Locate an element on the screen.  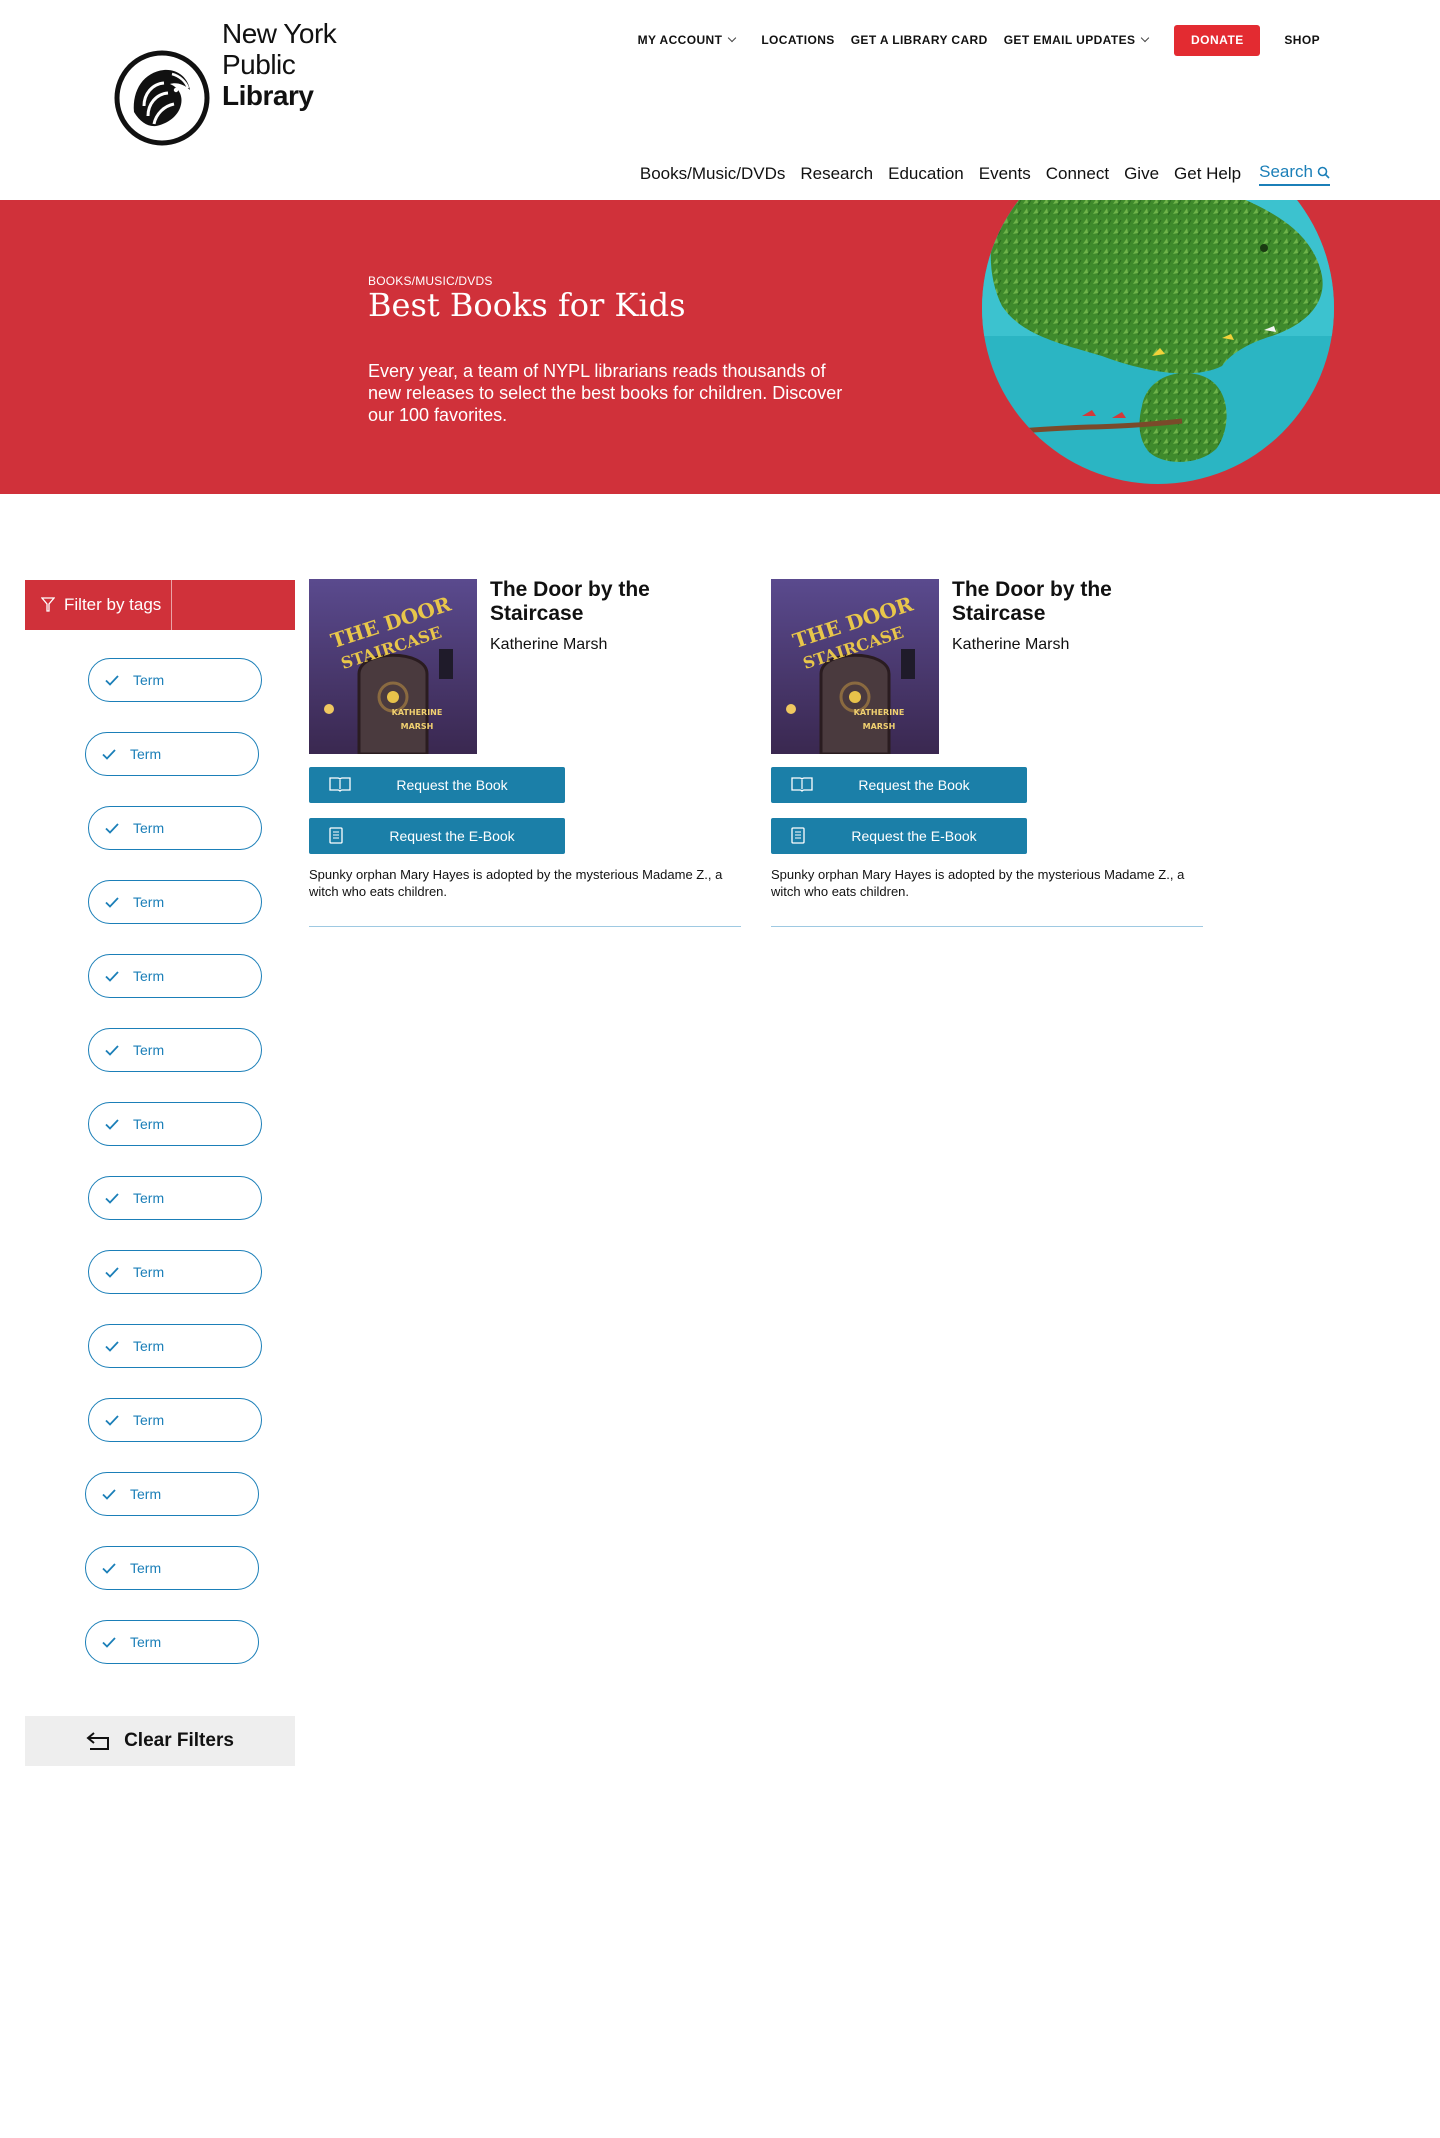
lion-logo-icon is located at coordinates (162, 98).